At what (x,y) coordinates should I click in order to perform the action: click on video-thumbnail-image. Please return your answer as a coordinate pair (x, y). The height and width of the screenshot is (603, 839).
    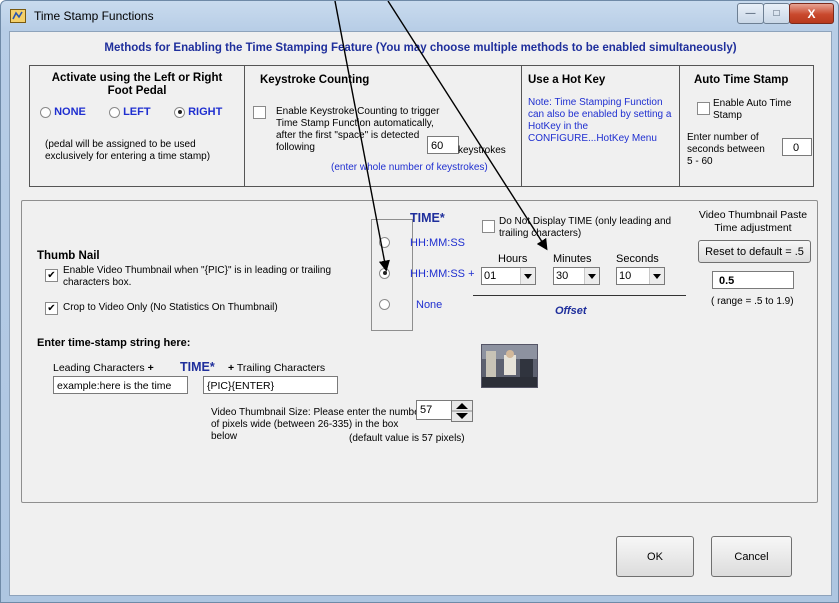
    Looking at the image, I should click on (509, 366).